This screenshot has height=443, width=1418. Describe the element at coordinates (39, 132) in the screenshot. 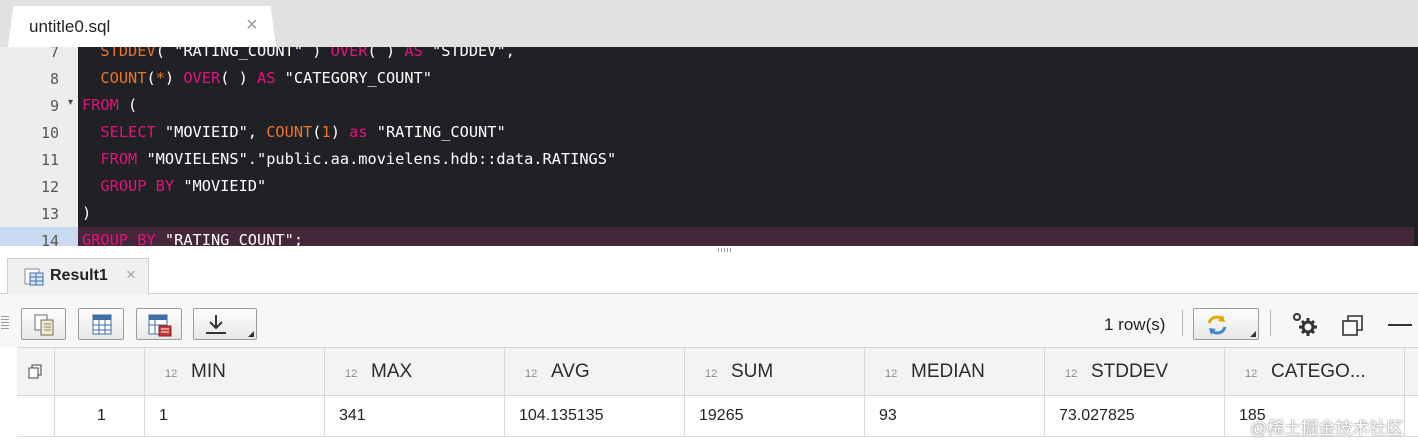

I see `line-number: 10` at that location.